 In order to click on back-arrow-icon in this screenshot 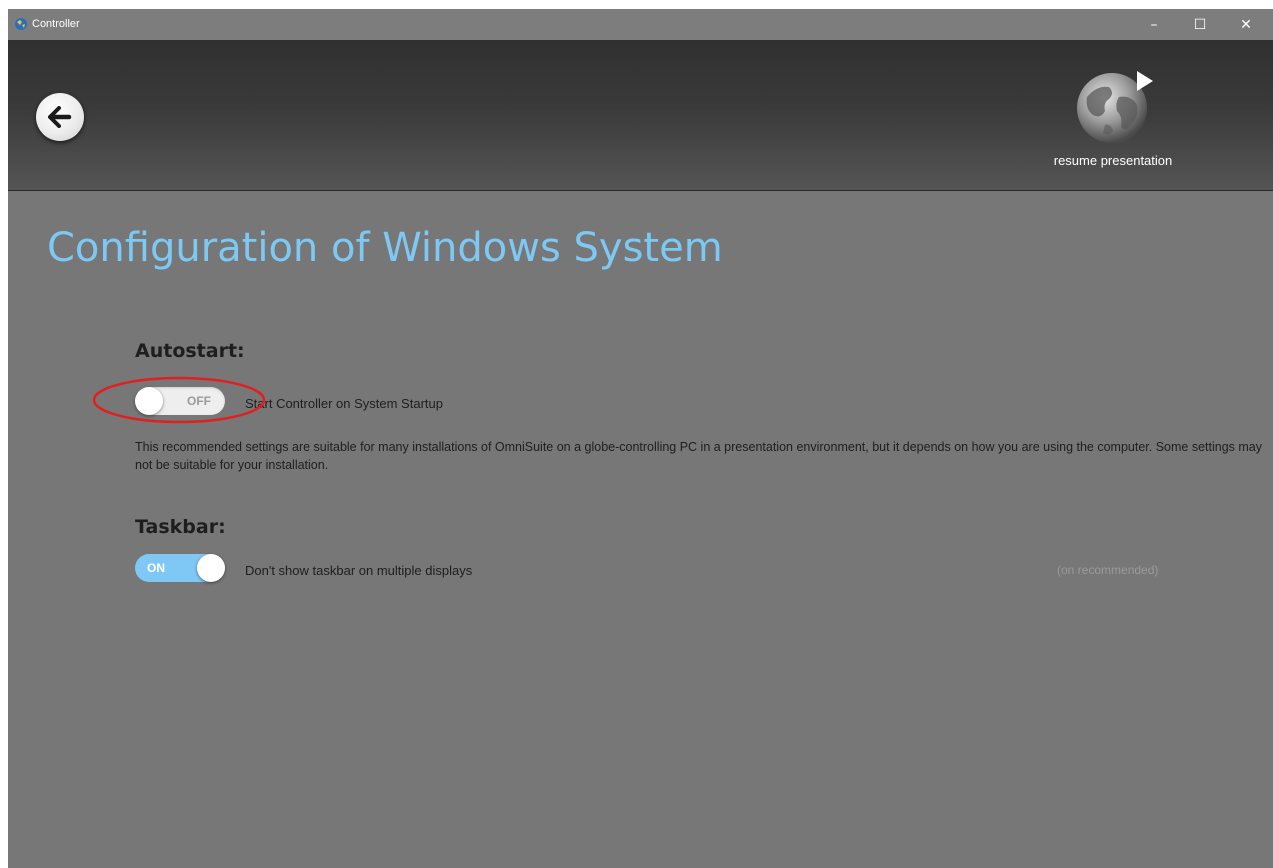, I will do `click(60, 117)`.